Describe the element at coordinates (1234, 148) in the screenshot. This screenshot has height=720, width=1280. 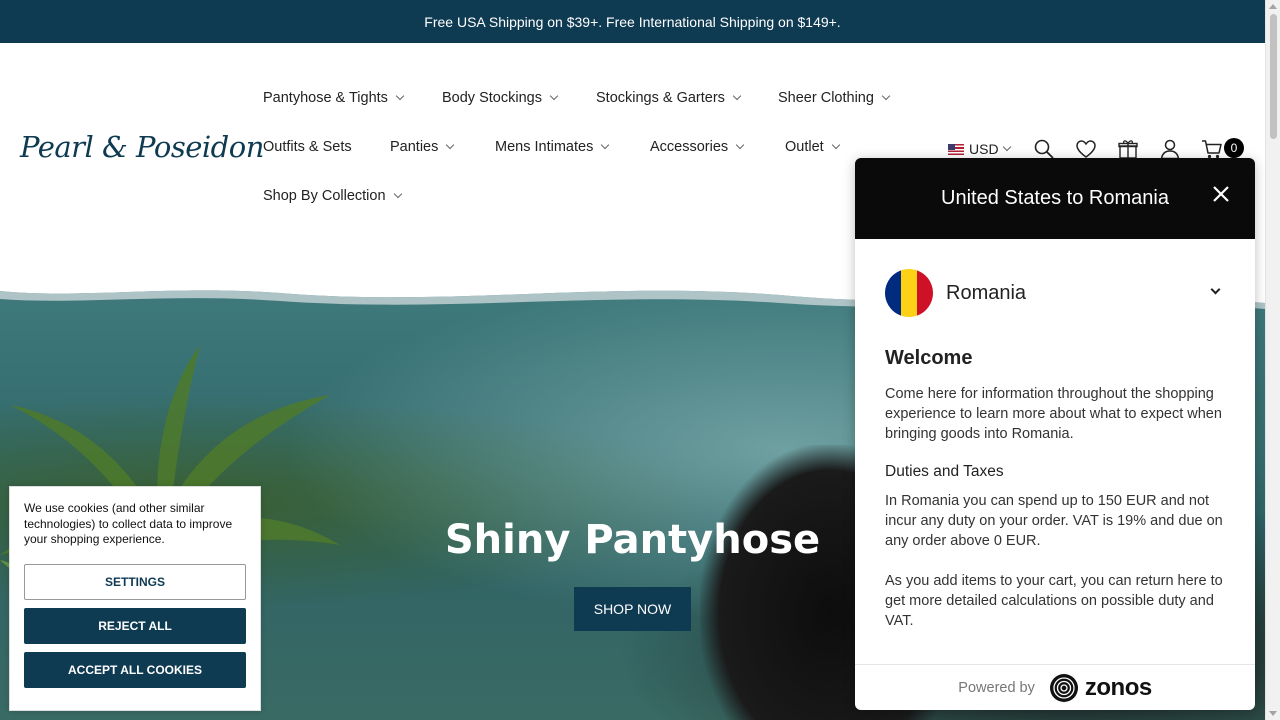
I see `cart-count-badge: 0` at that location.